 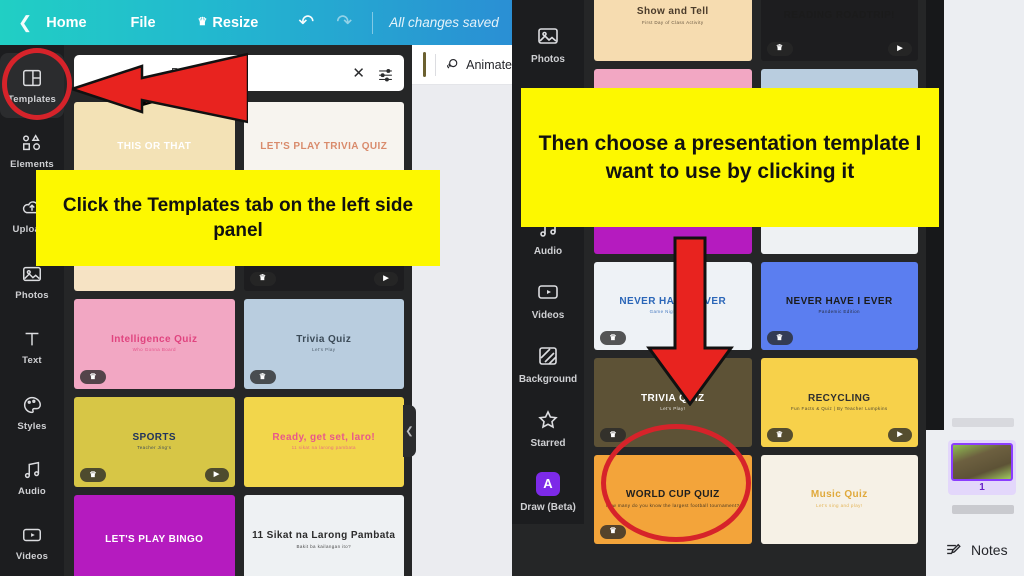 What do you see at coordinates (143, 23) in the screenshot?
I see `file-menu-button: File` at bounding box center [143, 23].